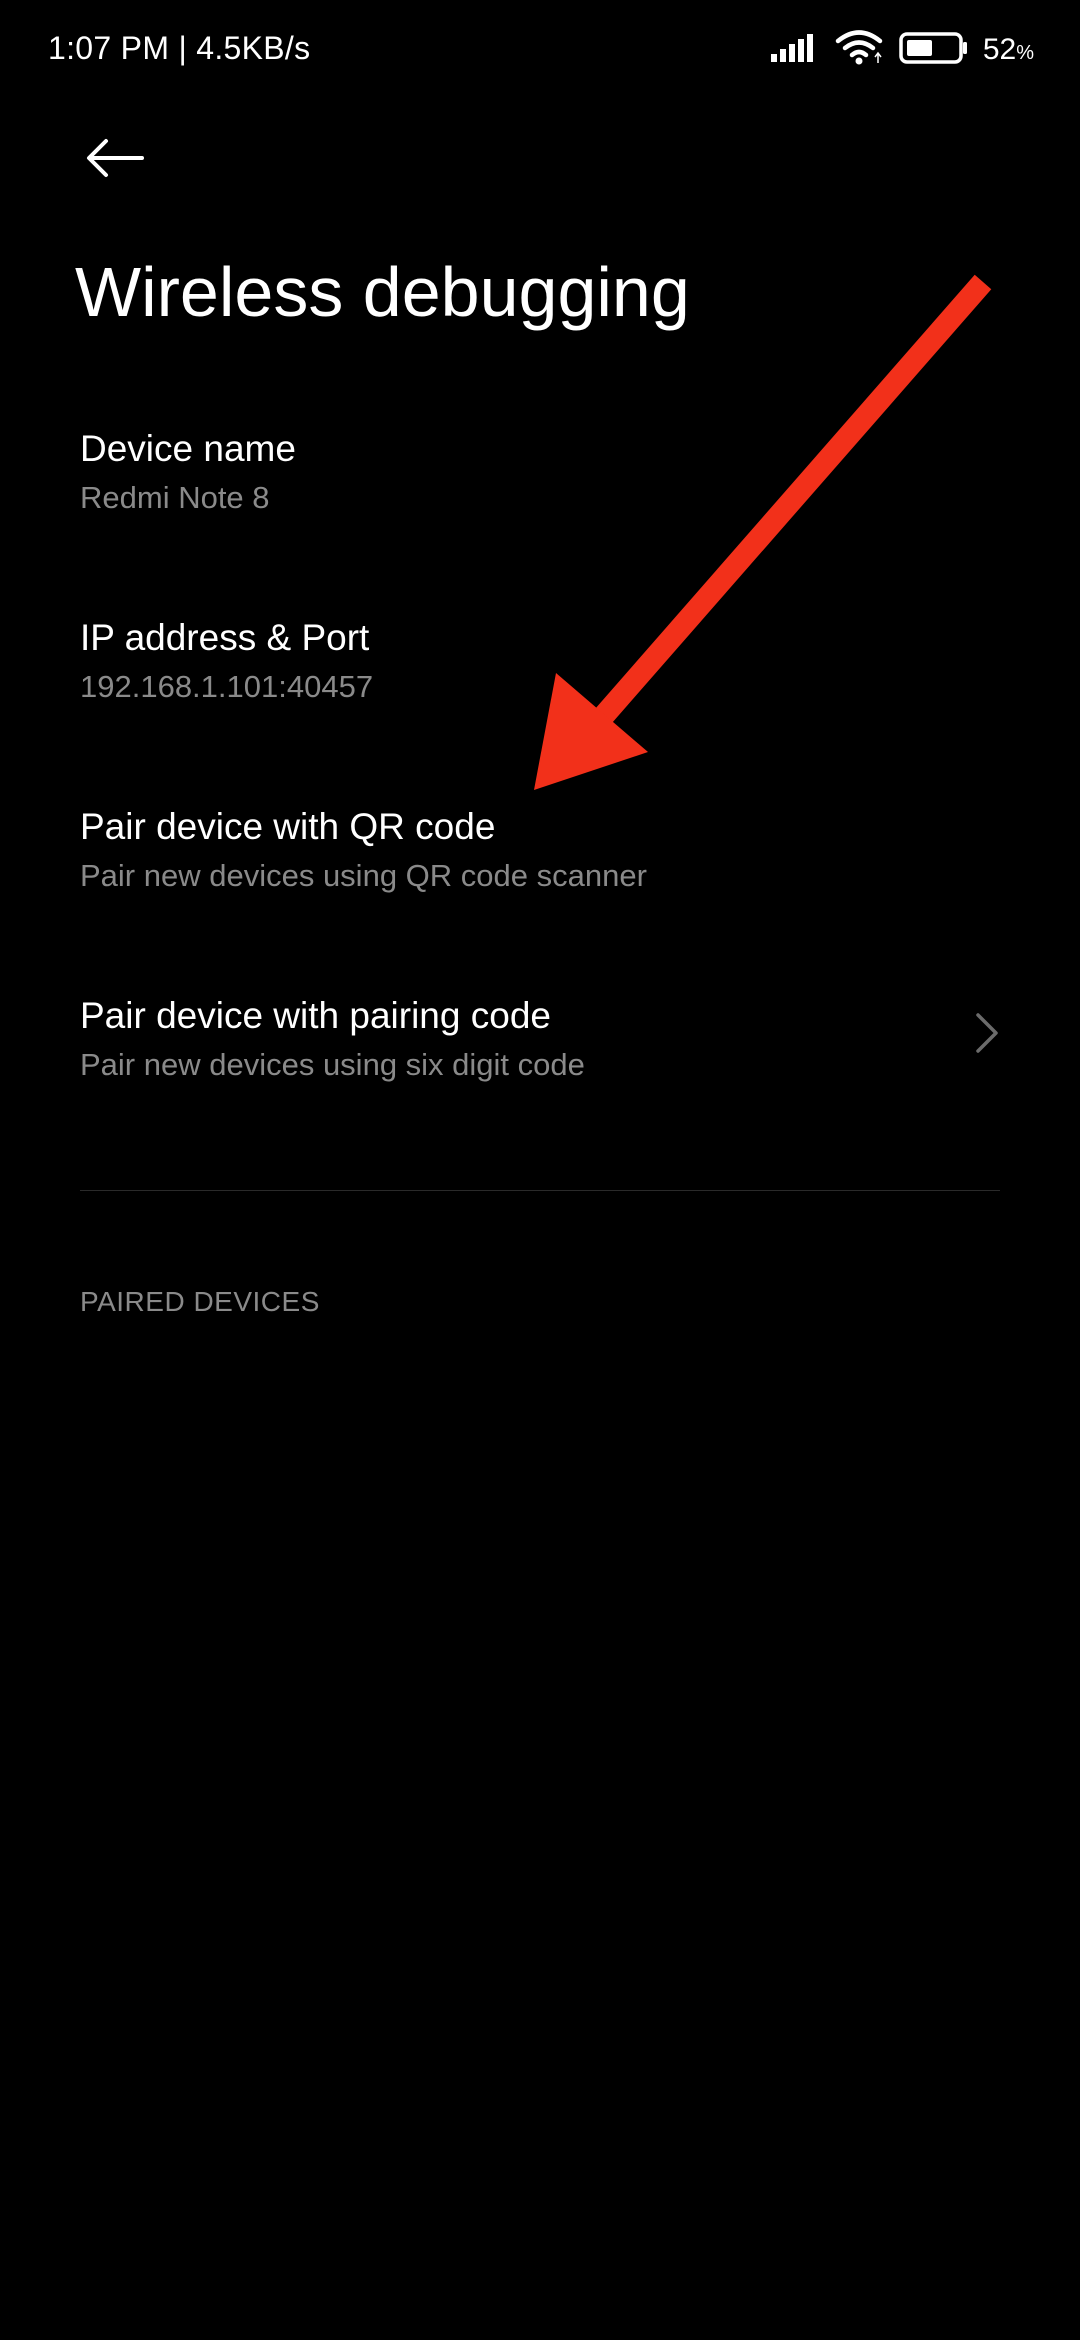  Describe the element at coordinates (332, 1064) in the screenshot. I see `setting-subtitle: Pair new devices using six digit code` at that location.